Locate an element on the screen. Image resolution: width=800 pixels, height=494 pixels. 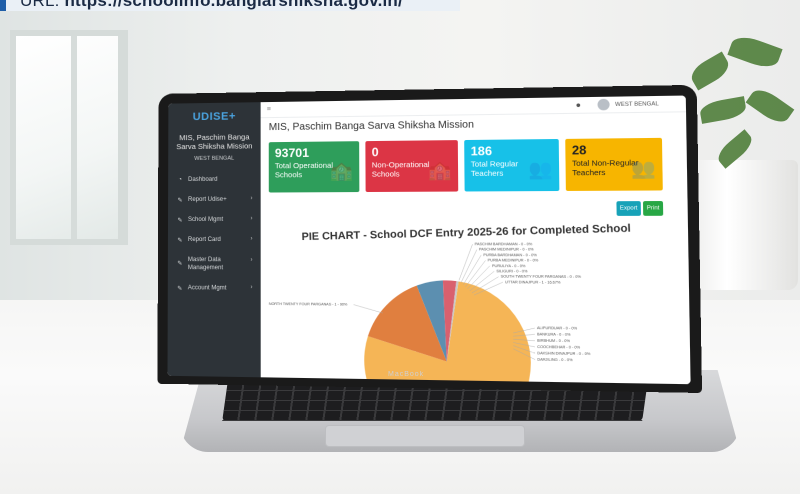
laptop-brand: MacBook is located at coordinates (406, 374).